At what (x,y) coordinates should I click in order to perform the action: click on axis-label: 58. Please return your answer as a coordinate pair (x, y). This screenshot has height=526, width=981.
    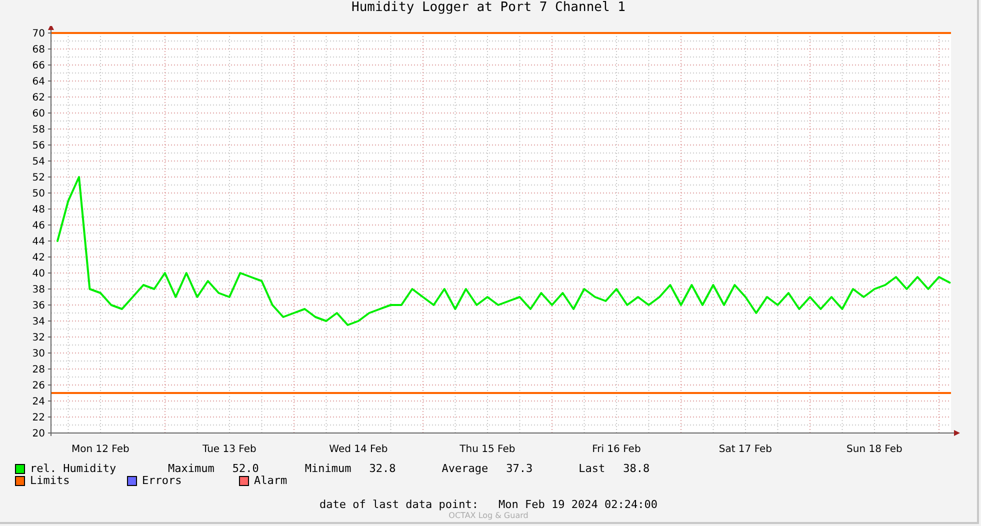
    Looking at the image, I should click on (38, 130).